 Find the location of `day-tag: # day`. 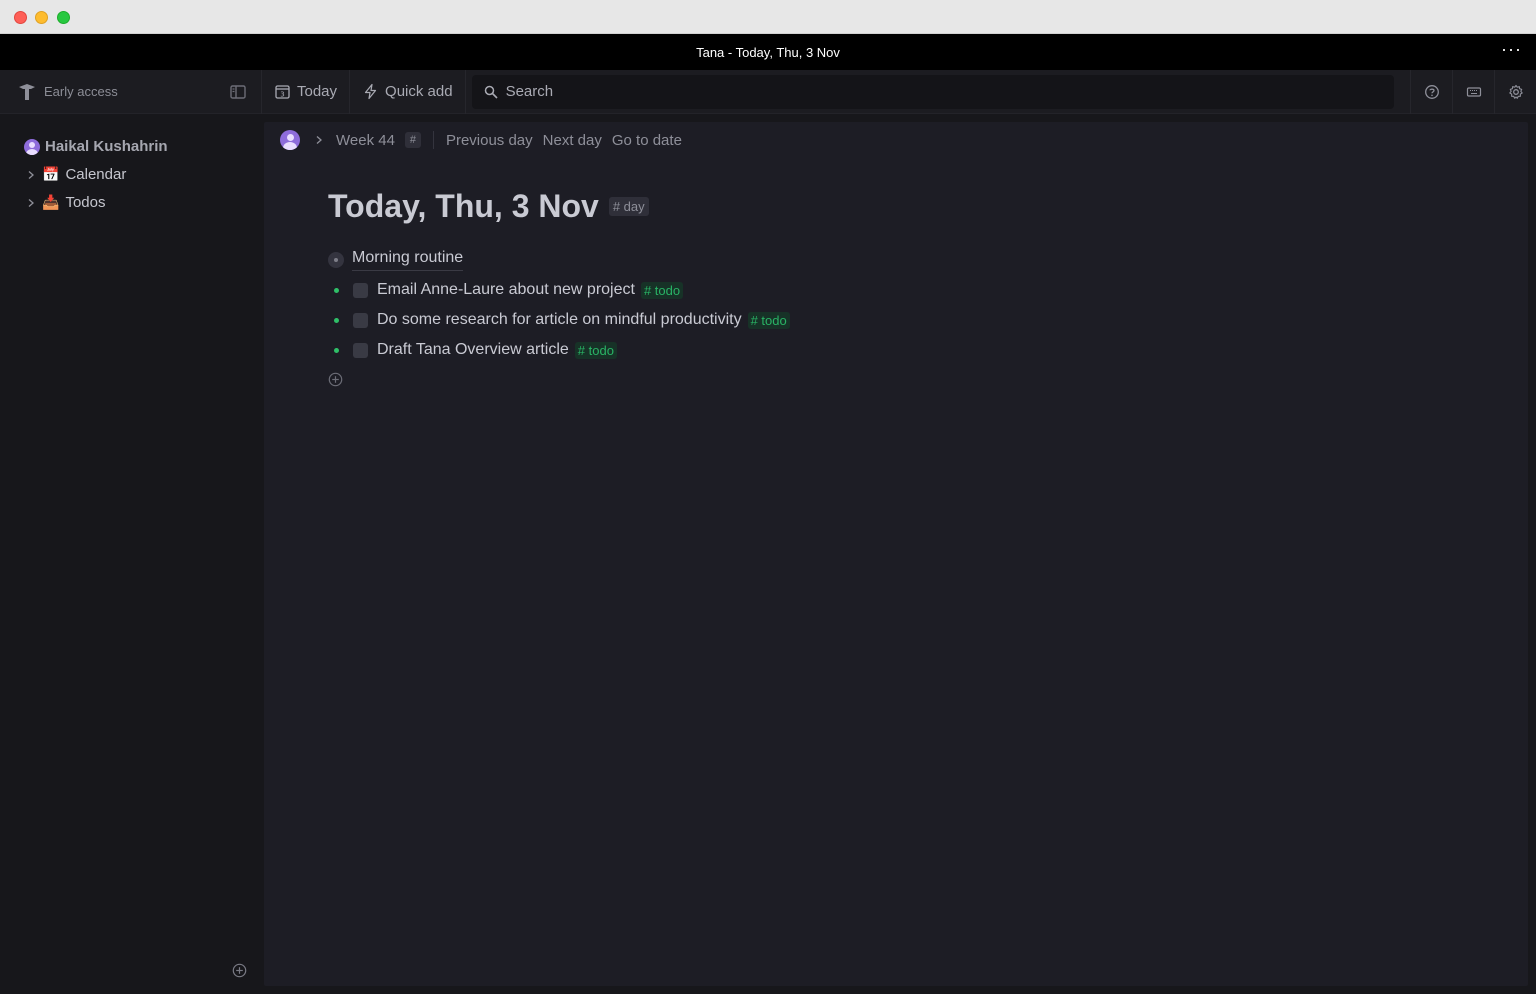

day-tag: # day is located at coordinates (628, 206).